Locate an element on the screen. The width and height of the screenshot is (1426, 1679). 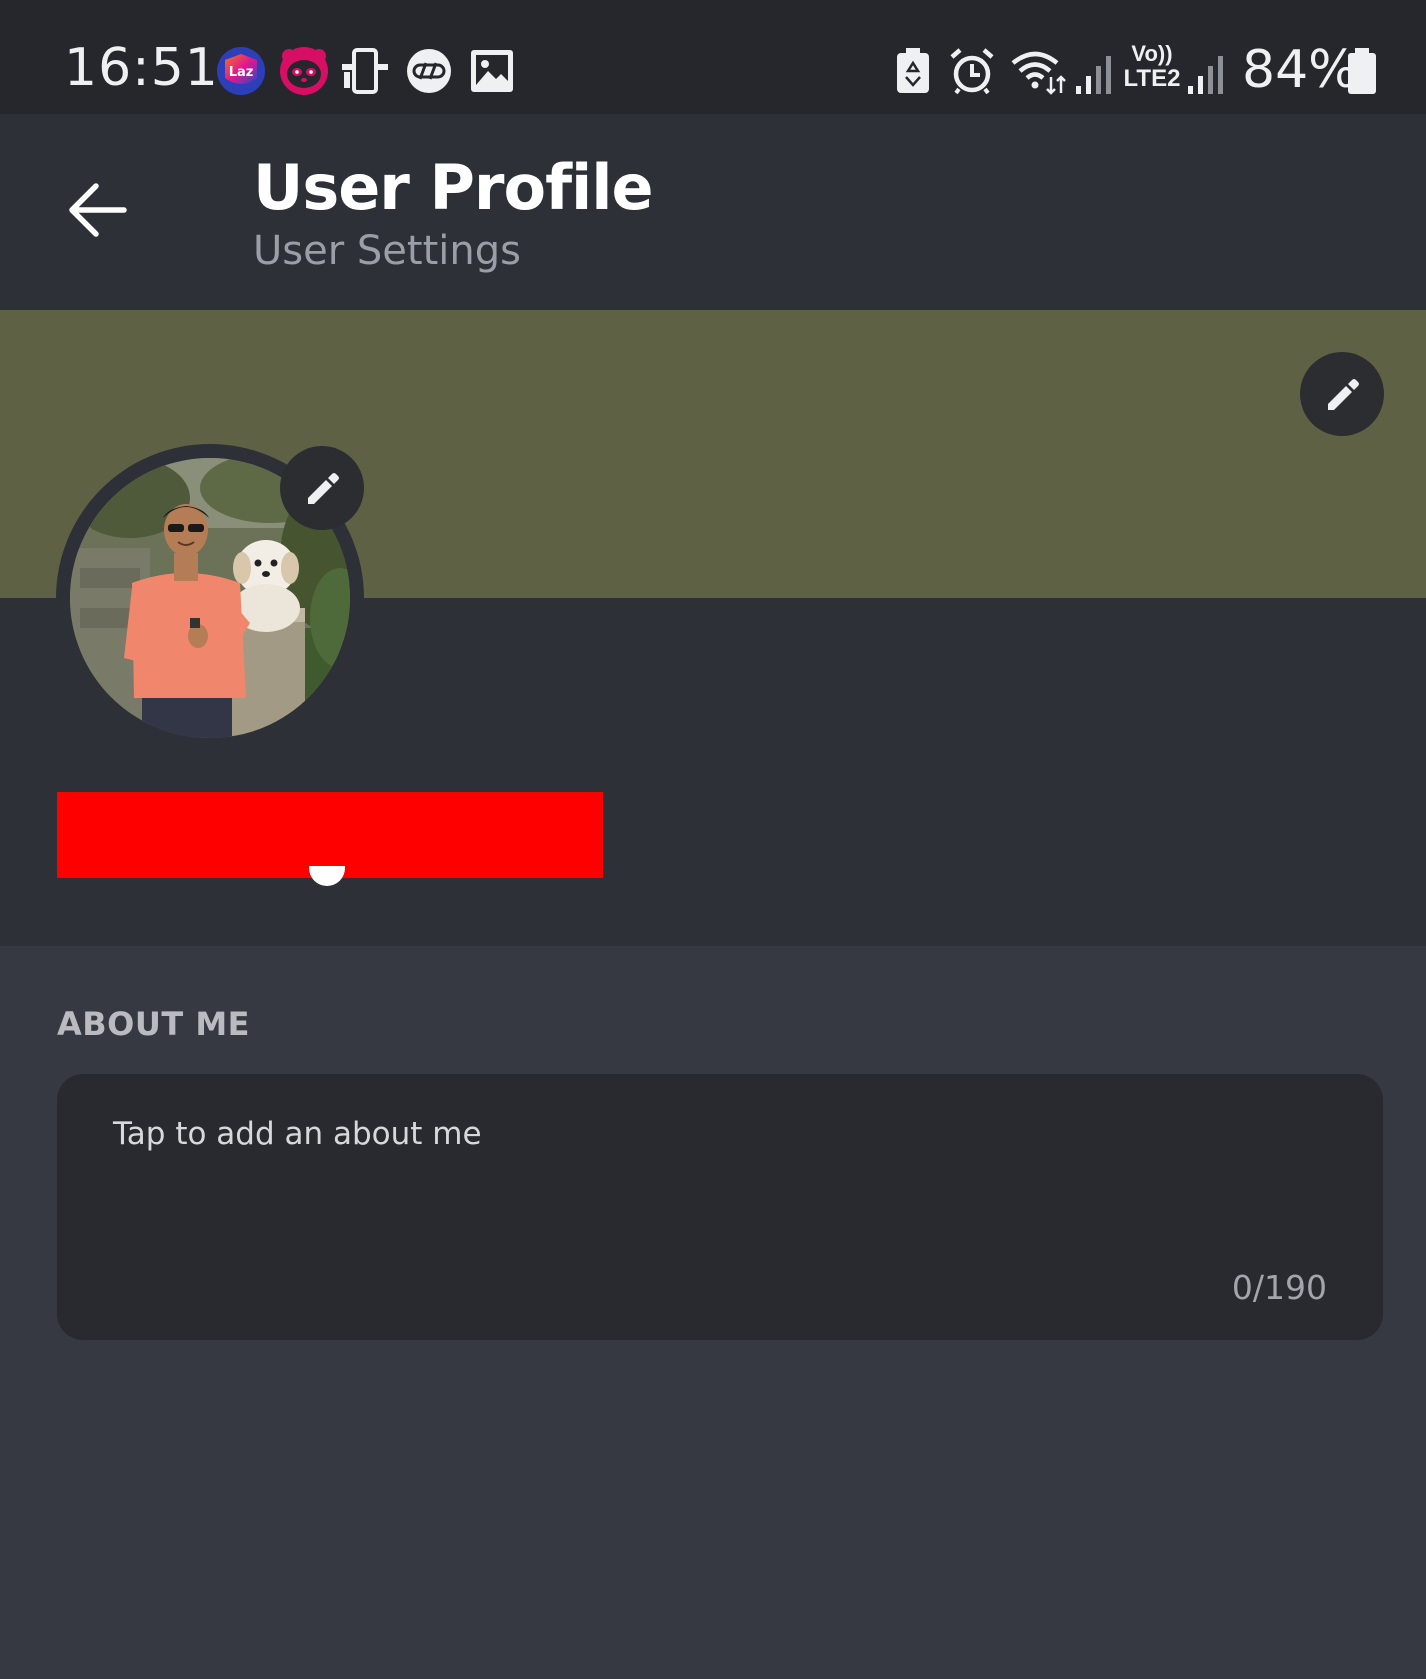
battery-icon is located at coordinates (1362, 71).